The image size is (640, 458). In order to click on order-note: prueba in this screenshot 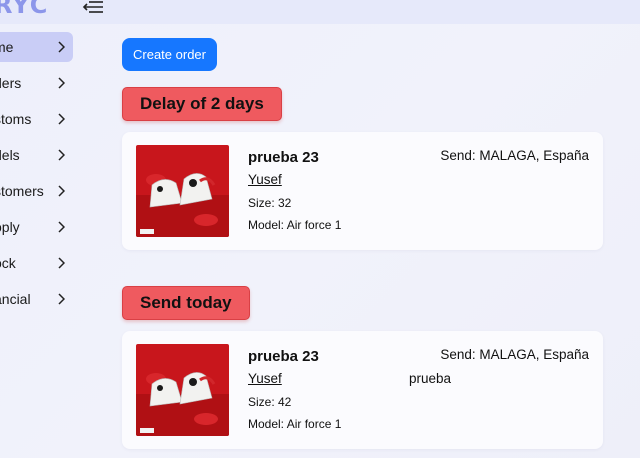, I will do `click(430, 378)`.